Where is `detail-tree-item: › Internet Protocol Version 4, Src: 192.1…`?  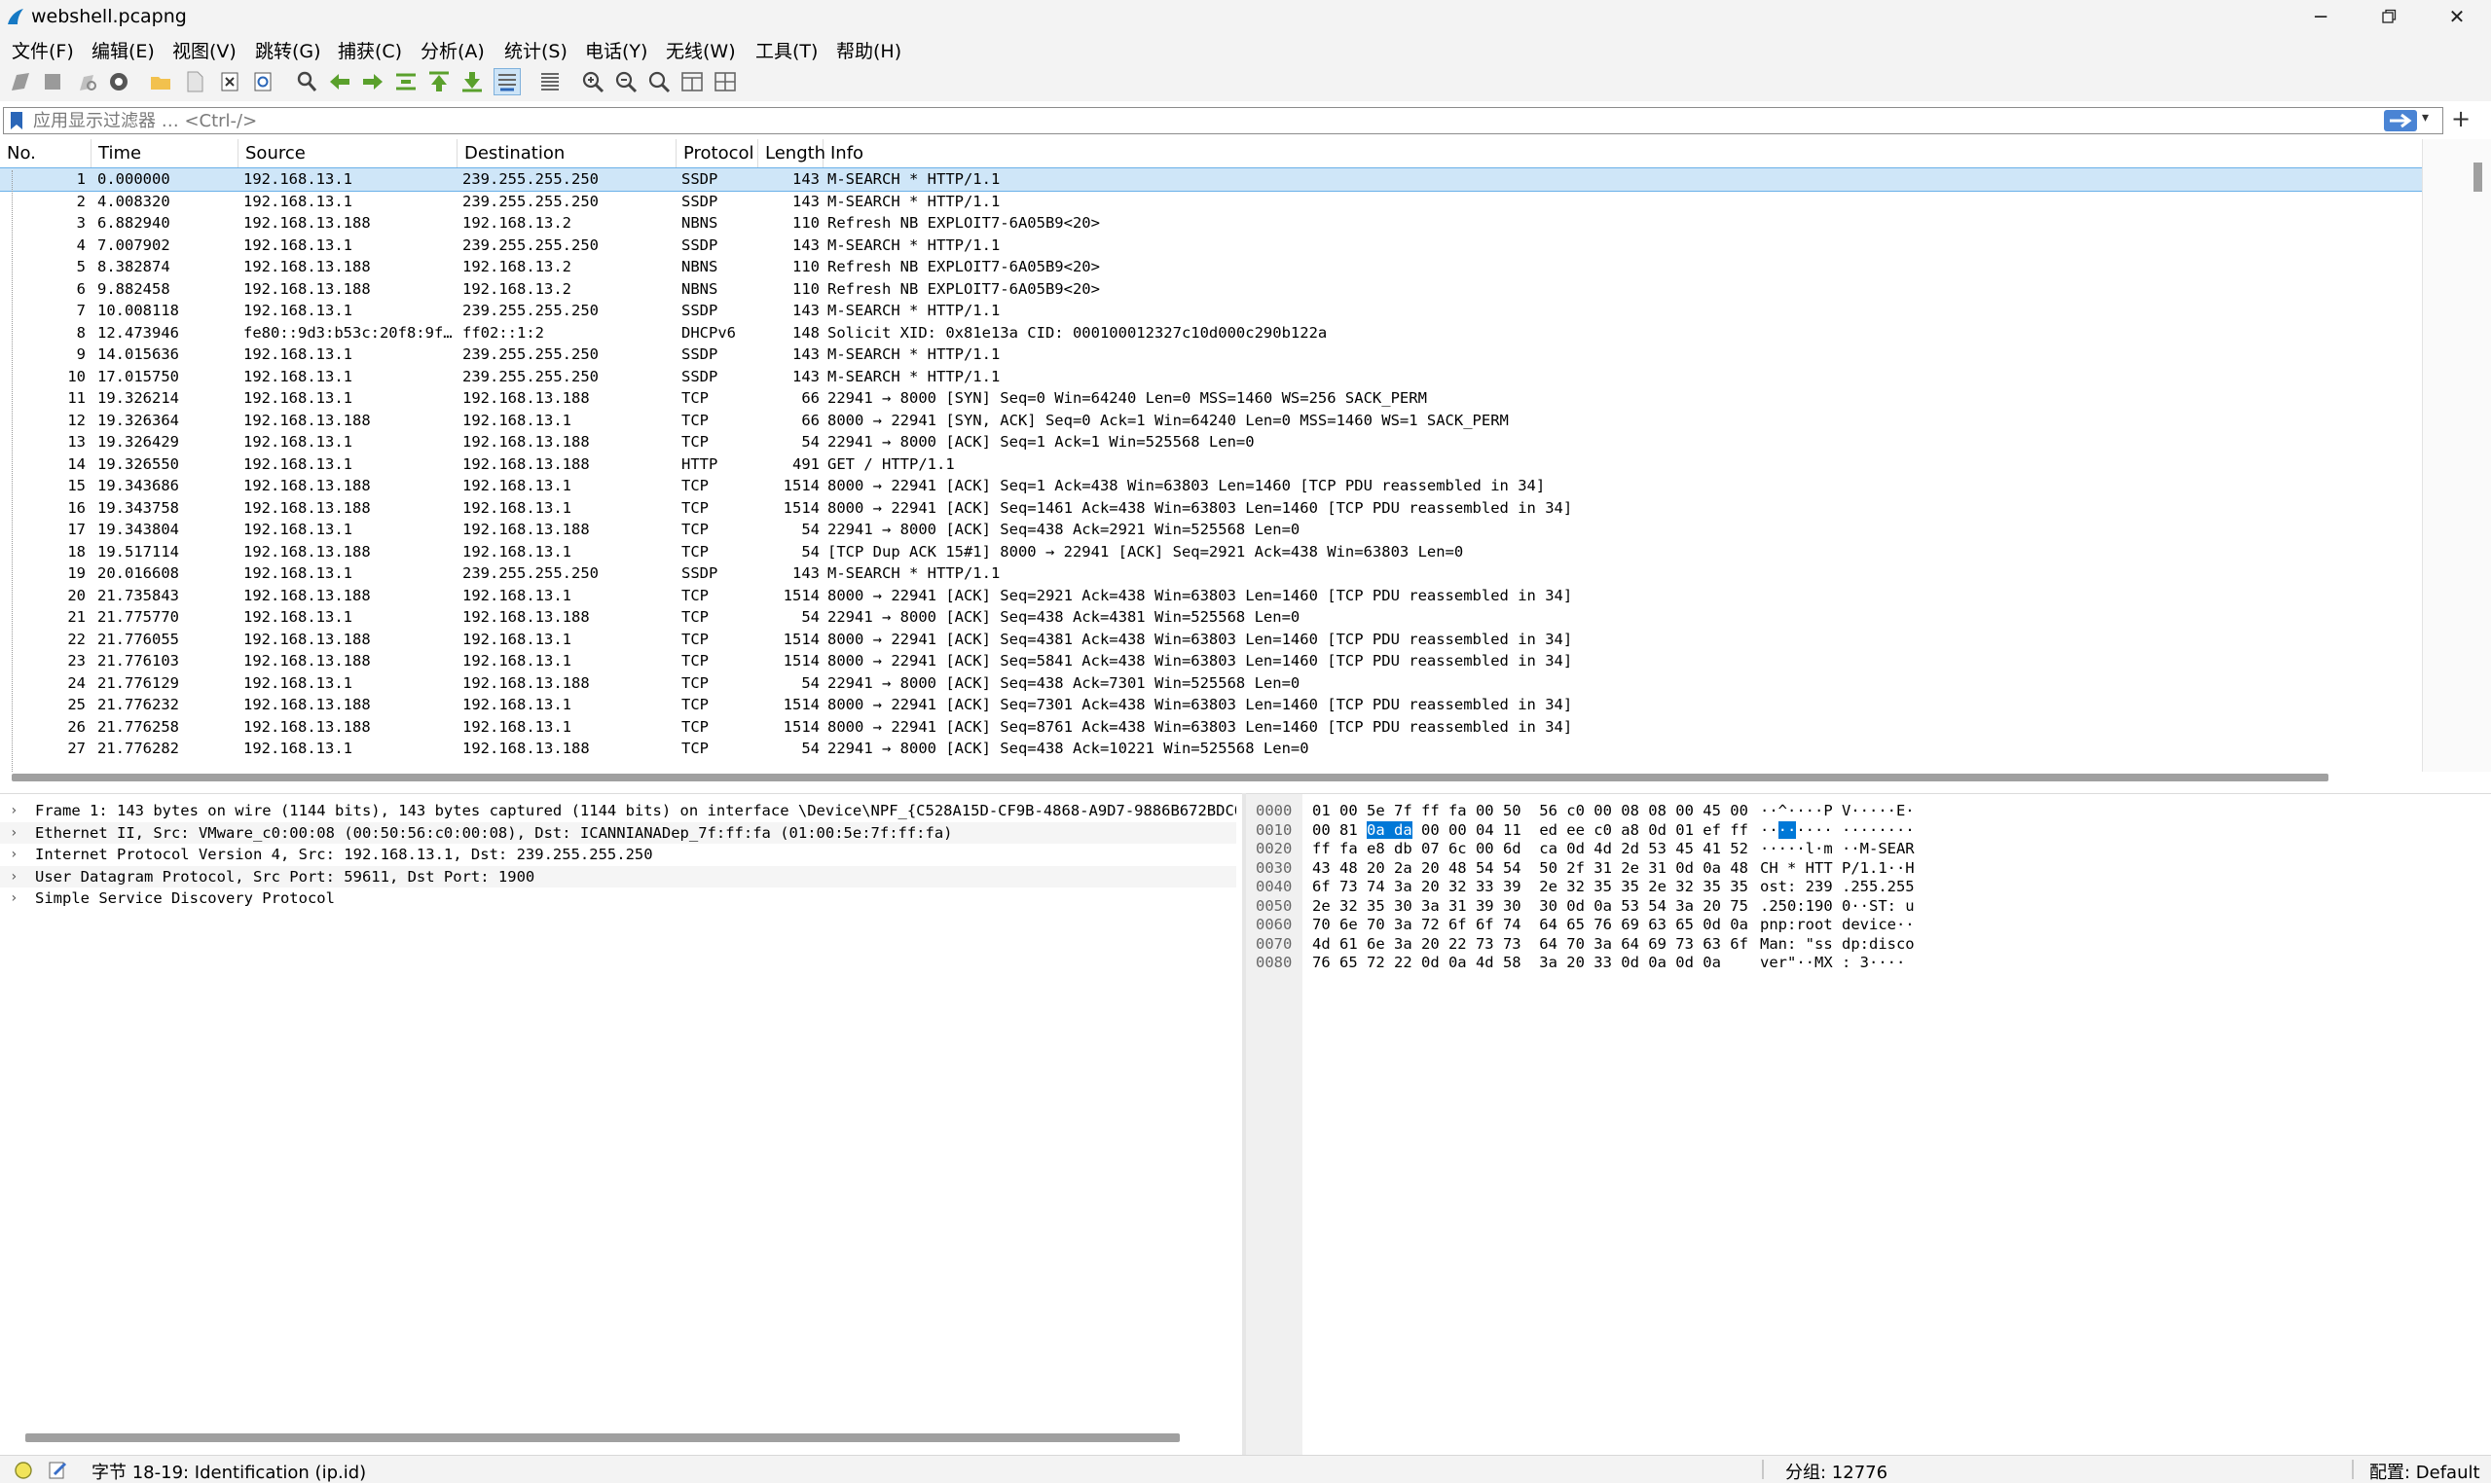
detail-tree-item: › Internet Protocol Version 4, Src: 192.1… is located at coordinates (618, 855).